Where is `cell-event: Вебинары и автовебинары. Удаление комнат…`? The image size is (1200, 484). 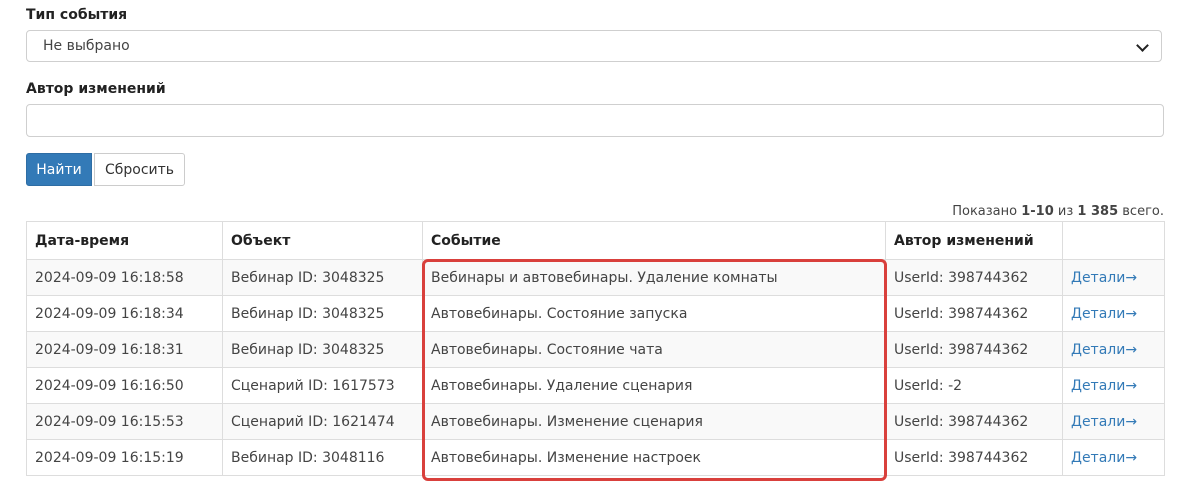 cell-event: Вебинары и автовебинары. Удаление комнат… is located at coordinates (654, 277).